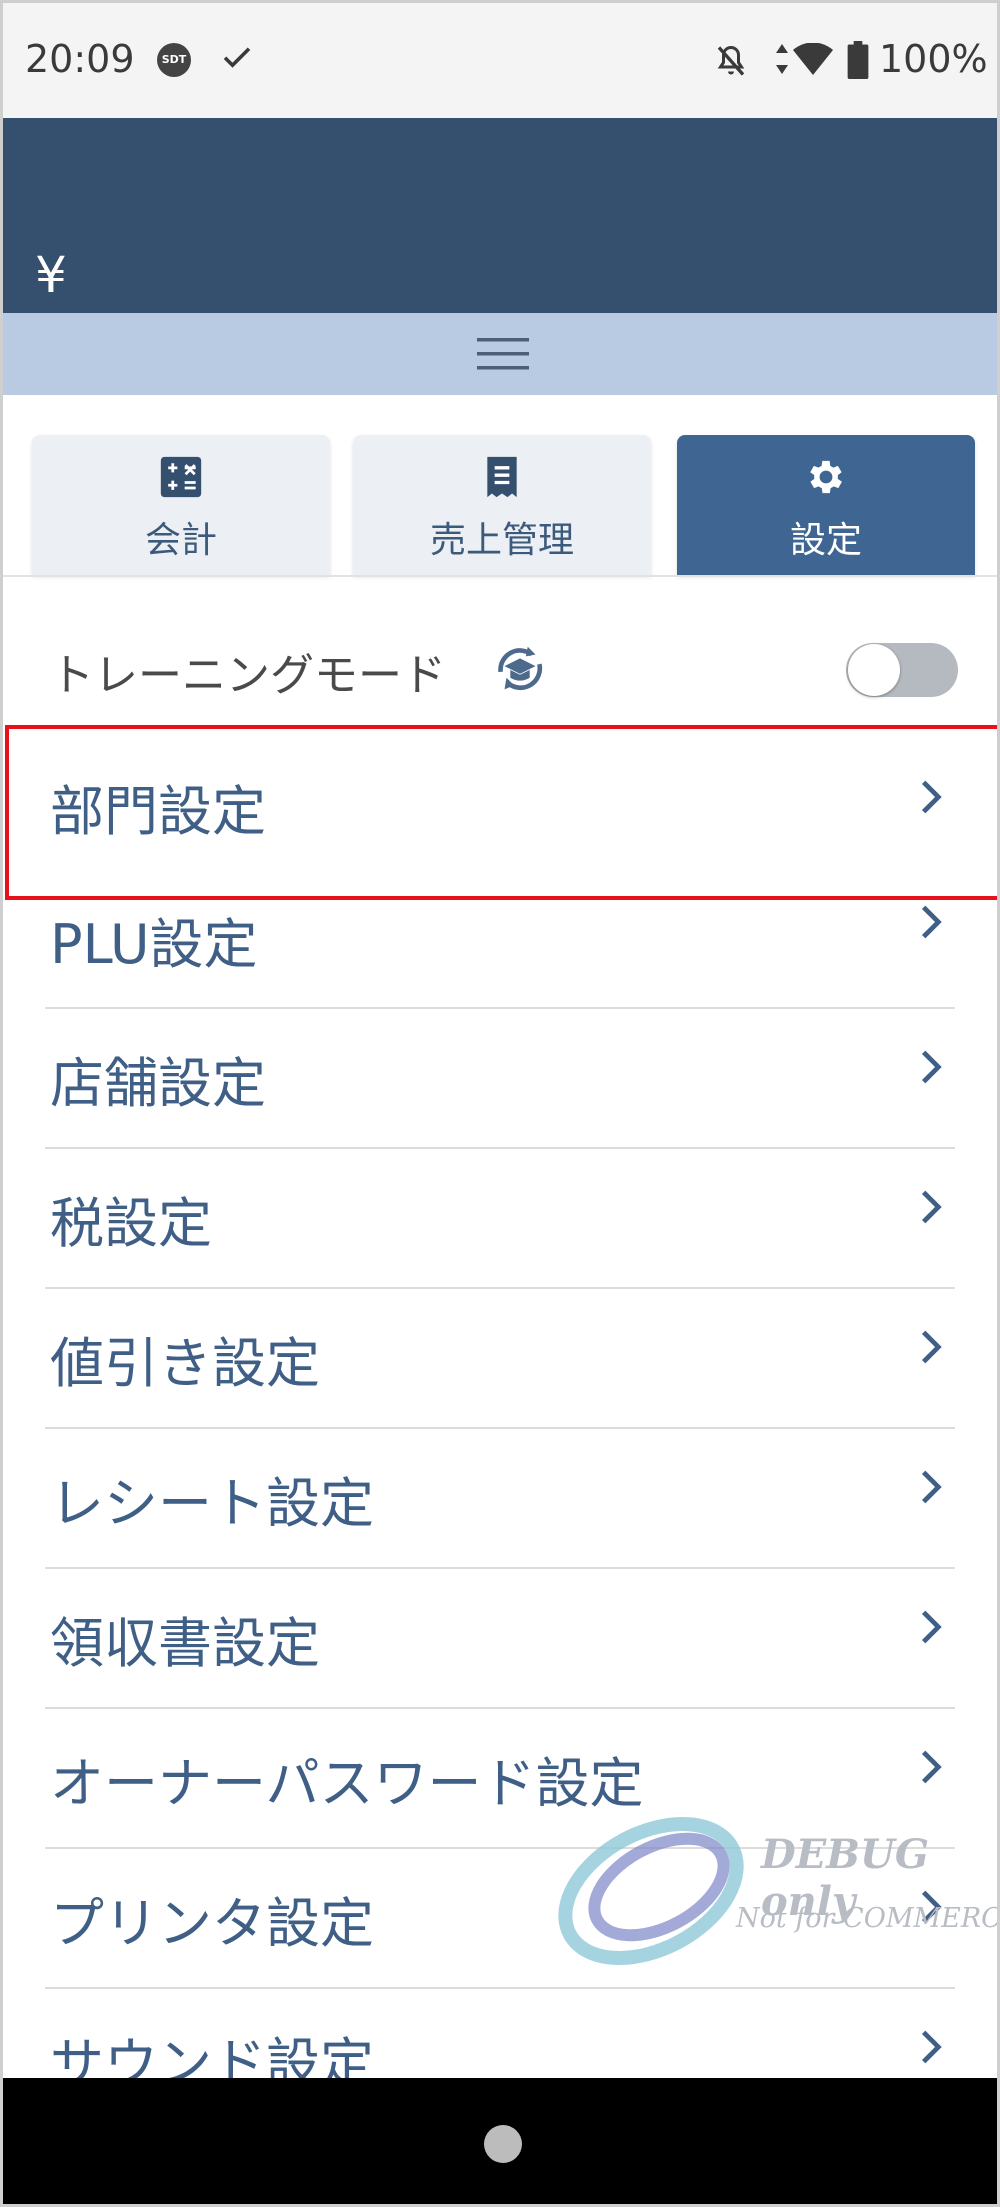 The width and height of the screenshot is (1000, 2207). What do you see at coordinates (813, 59) in the screenshot?
I see `wifi-icon` at bounding box center [813, 59].